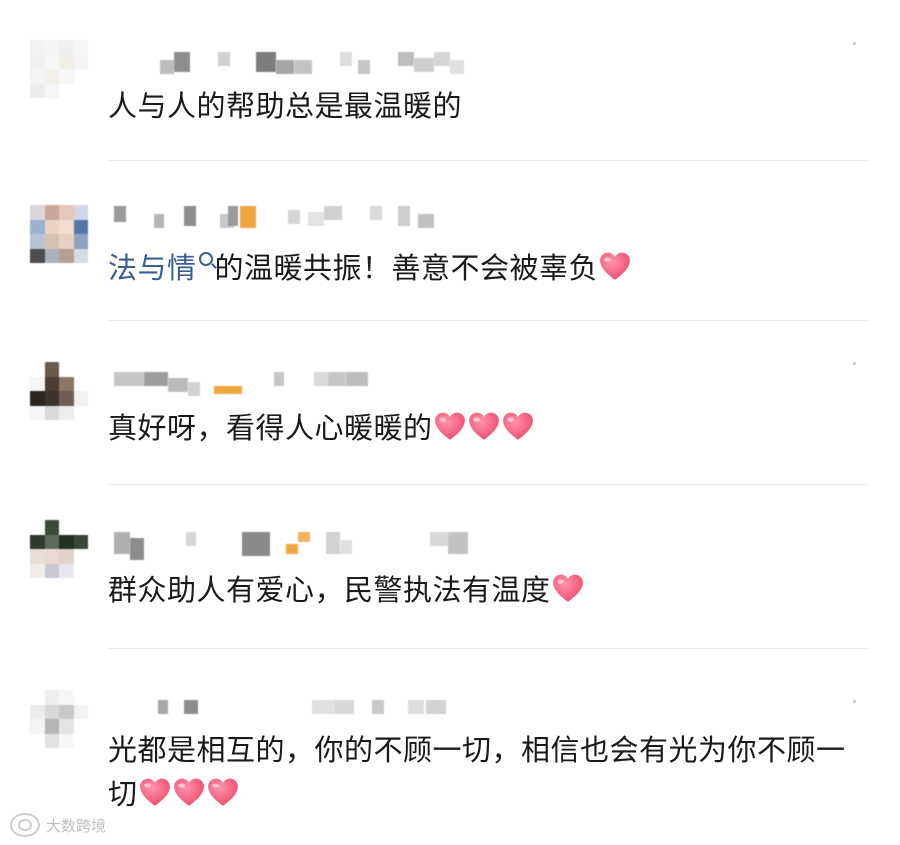  What do you see at coordinates (489, 106) in the screenshot?
I see `comment-text: 人与人的帮助总是最温暖的` at bounding box center [489, 106].